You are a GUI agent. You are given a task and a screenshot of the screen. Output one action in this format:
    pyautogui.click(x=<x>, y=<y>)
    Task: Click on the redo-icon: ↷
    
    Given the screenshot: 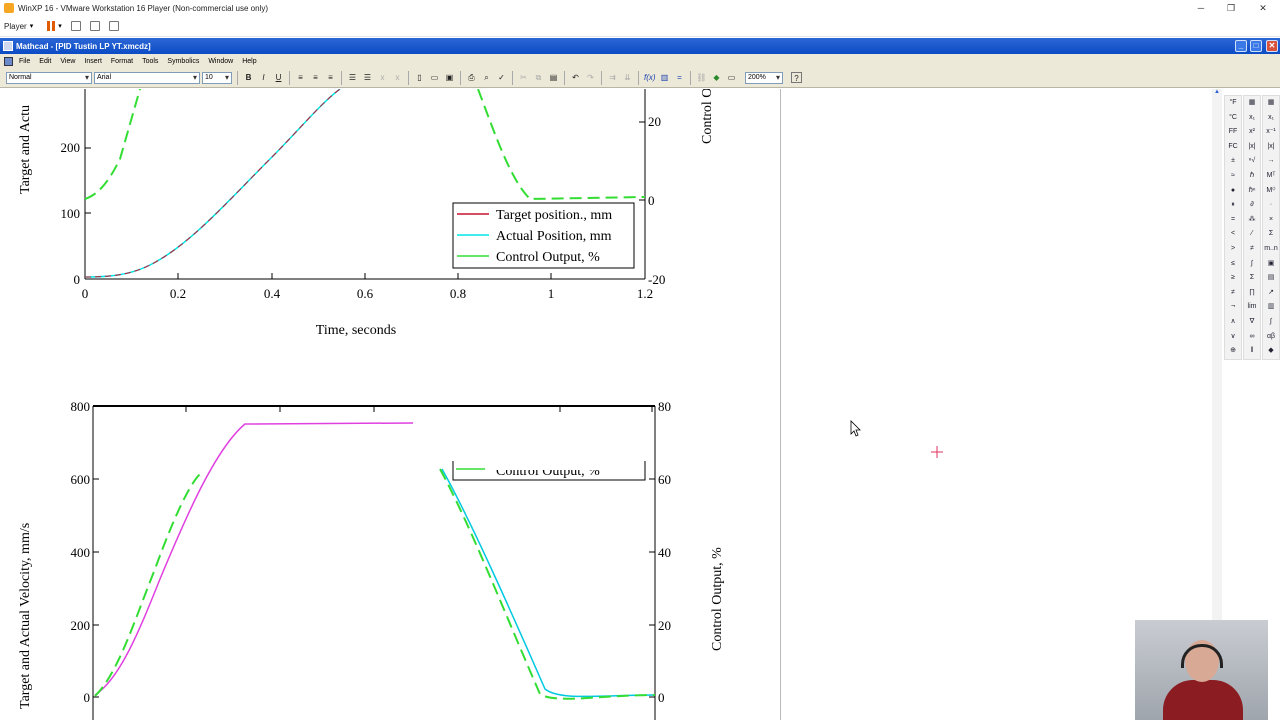 What is the action you would take?
    pyautogui.click(x=590, y=77)
    